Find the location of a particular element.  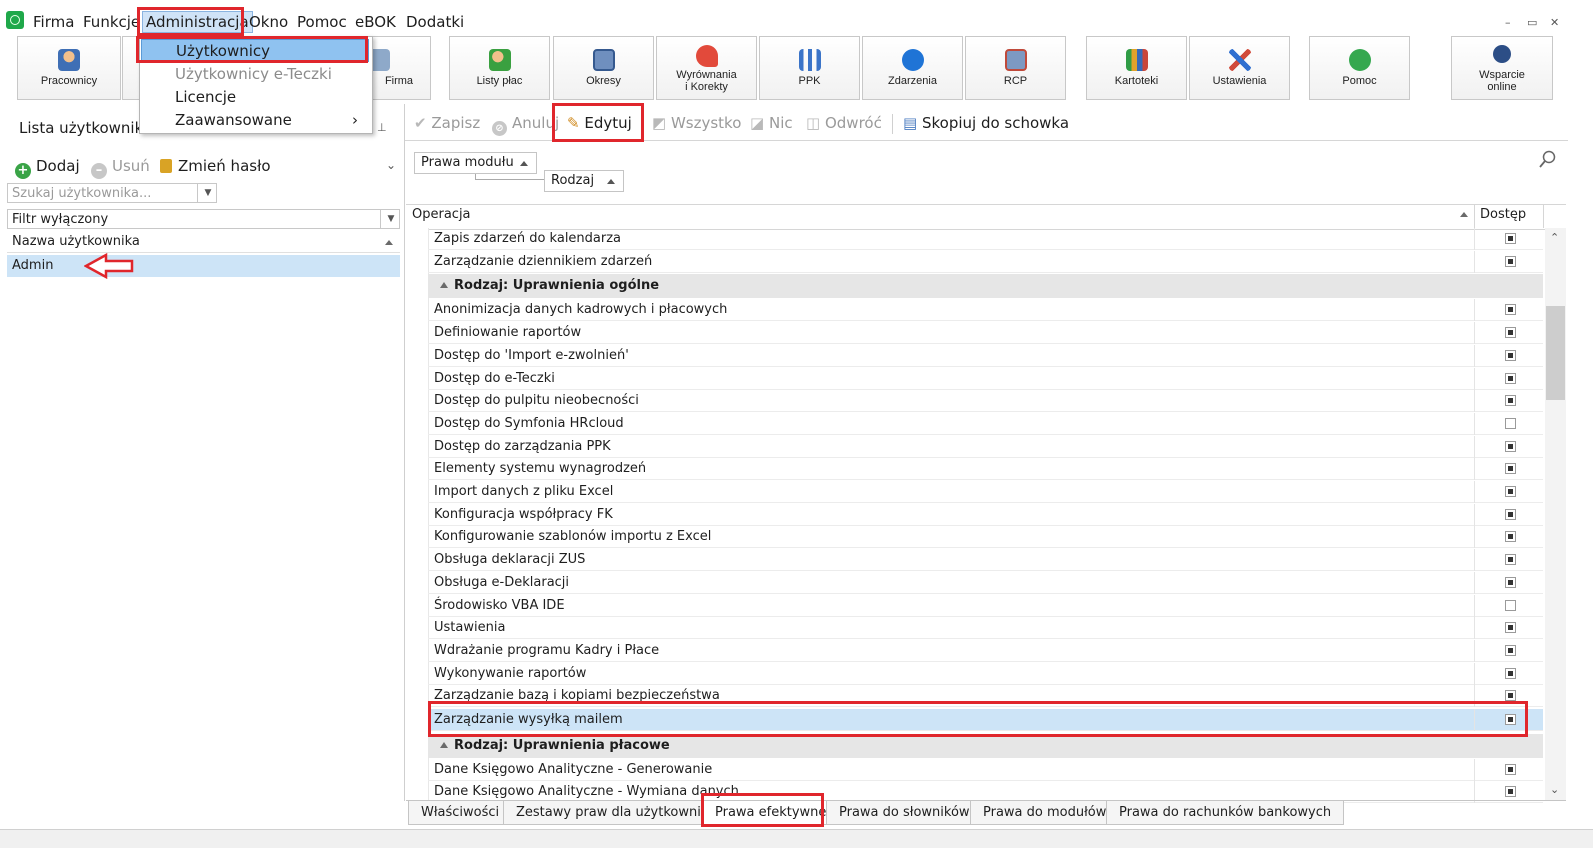

select-none-button: ◪ Nic is located at coordinates (771, 123).